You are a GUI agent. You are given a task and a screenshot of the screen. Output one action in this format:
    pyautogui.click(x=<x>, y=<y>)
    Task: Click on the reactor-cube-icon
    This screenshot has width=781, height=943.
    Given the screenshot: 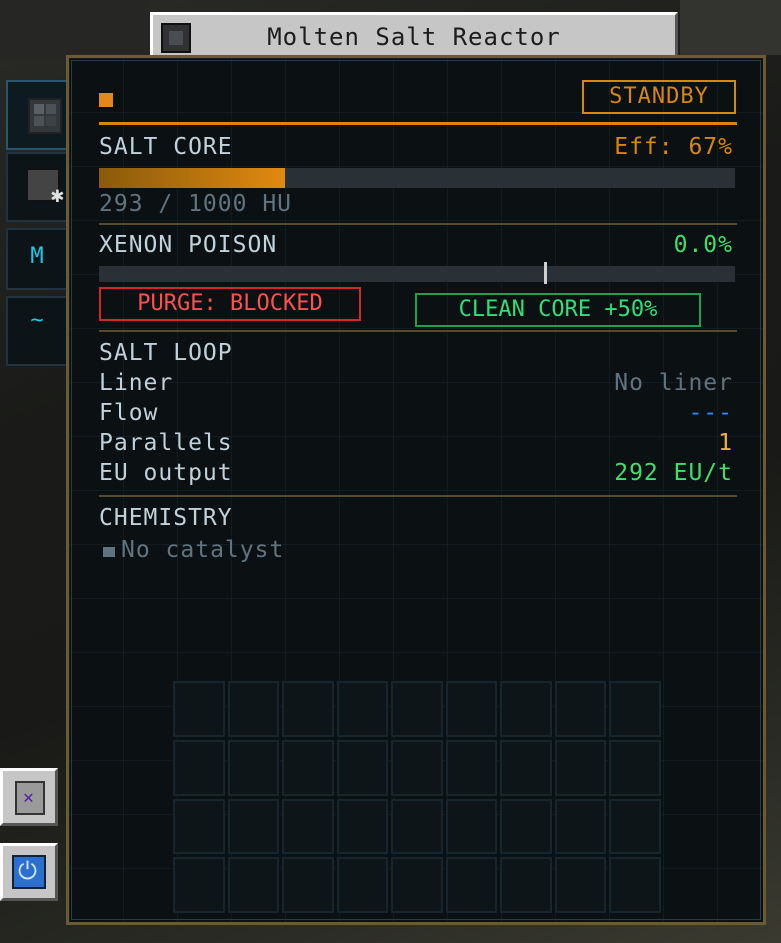 What is the action you would take?
    pyautogui.click(x=45, y=116)
    